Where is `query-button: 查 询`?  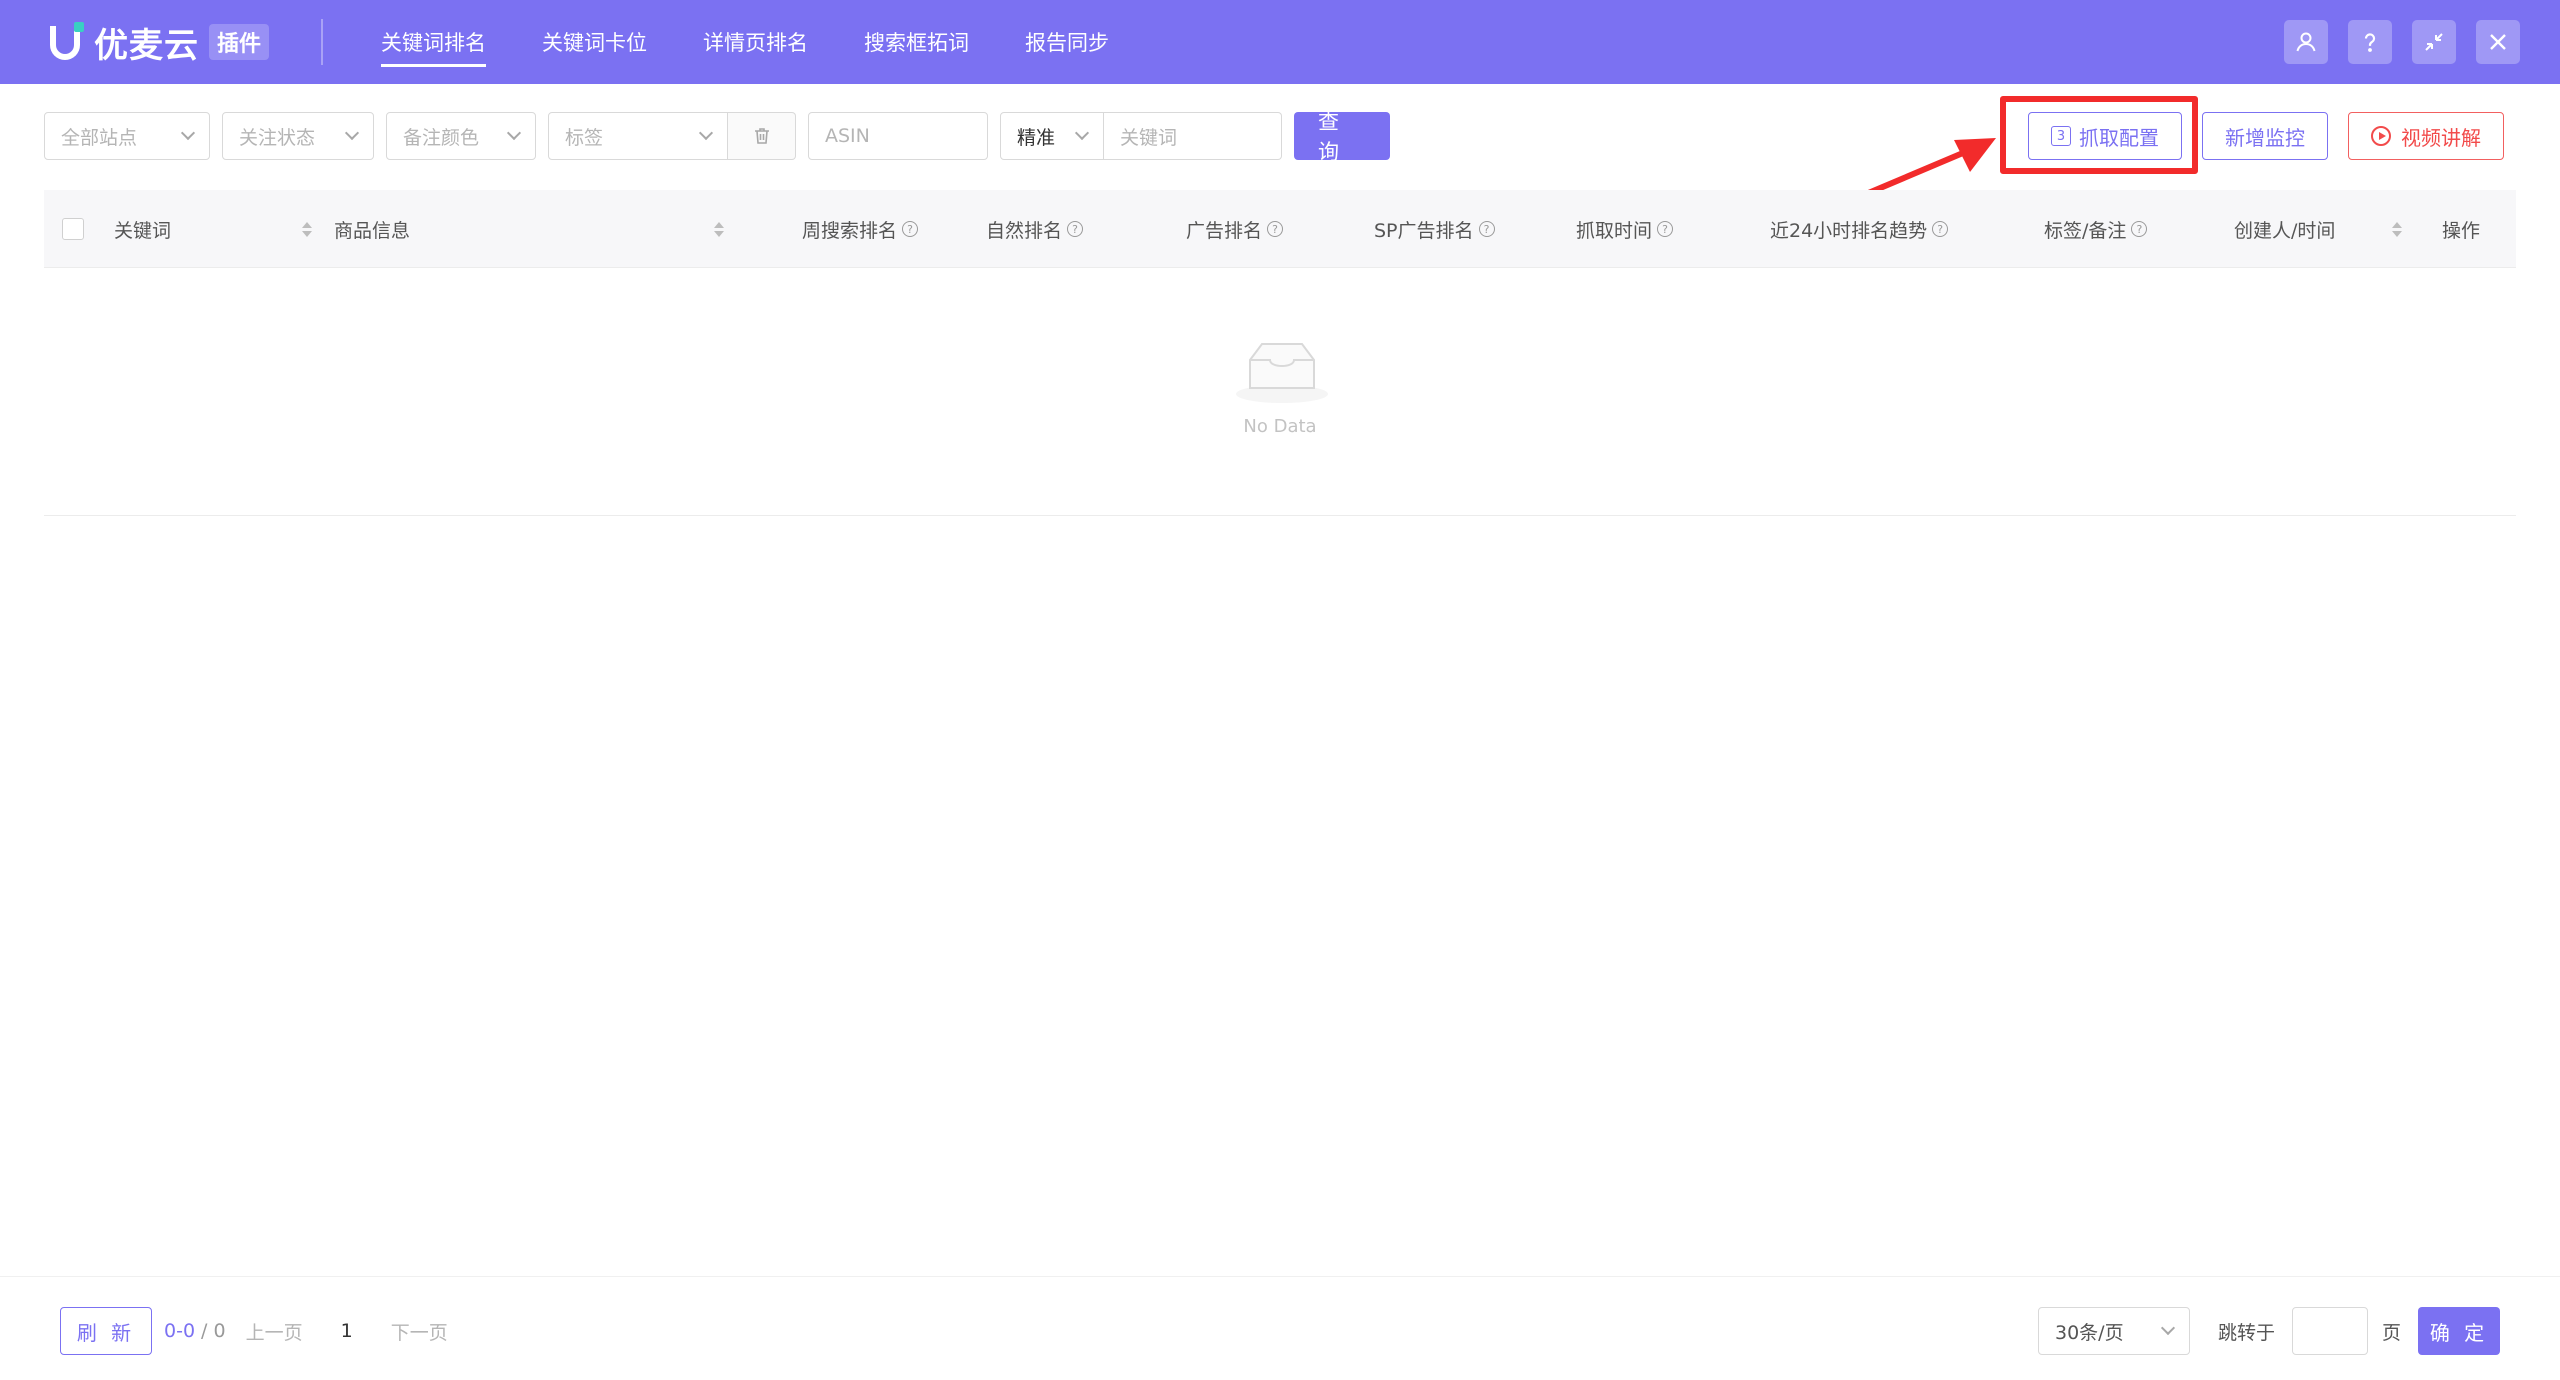
query-button: 查 询 is located at coordinates (1342, 137).